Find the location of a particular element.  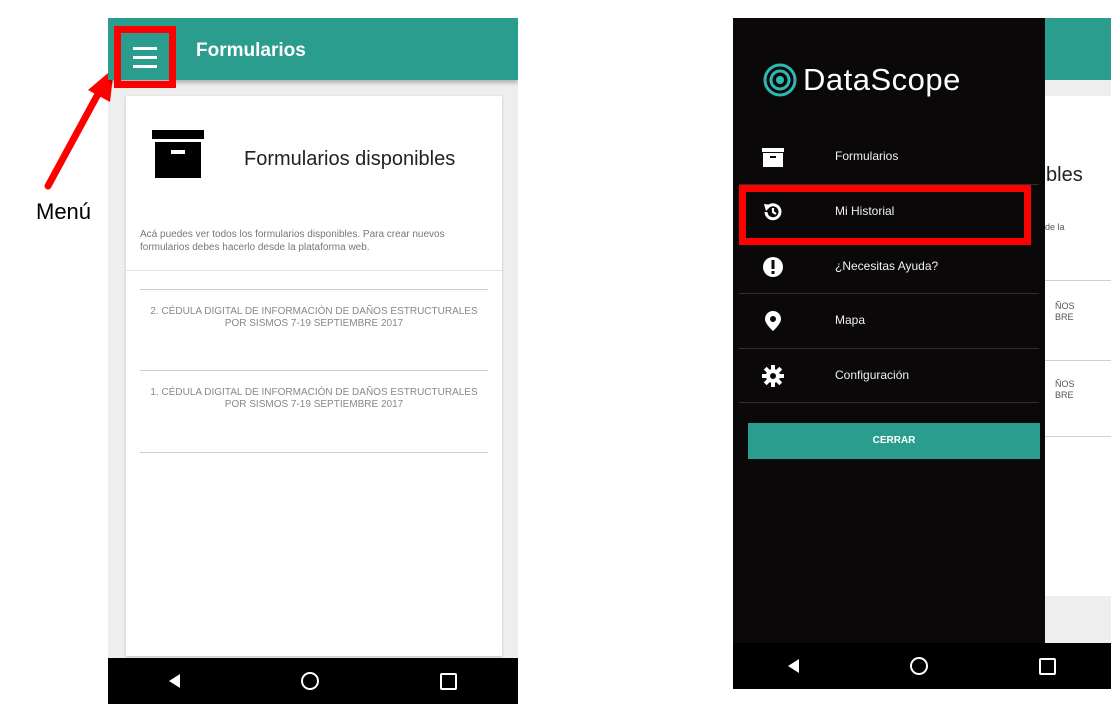

close-drawer-button: CERRAR is located at coordinates (894, 441).